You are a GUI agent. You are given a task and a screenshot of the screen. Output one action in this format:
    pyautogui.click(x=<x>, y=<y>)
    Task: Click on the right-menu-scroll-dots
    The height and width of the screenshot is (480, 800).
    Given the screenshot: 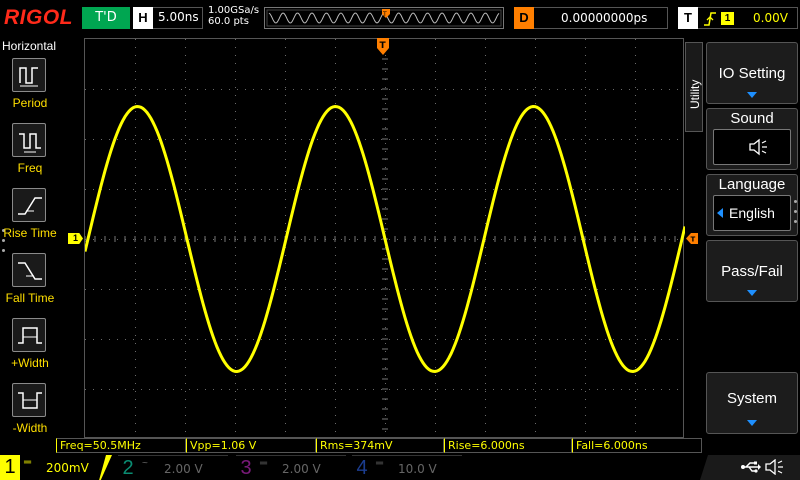 What is the action you would take?
    pyautogui.click(x=795, y=215)
    